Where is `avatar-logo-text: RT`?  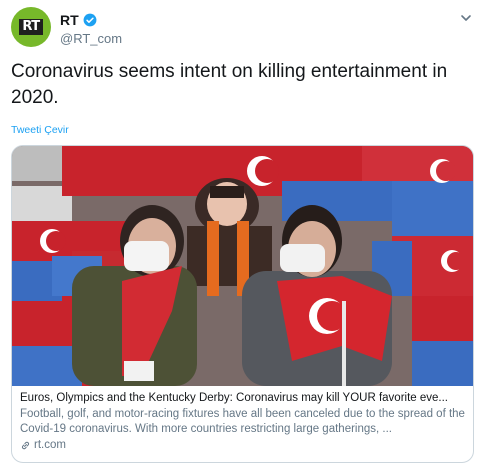 avatar-logo-text: RT is located at coordinates (31, 27).